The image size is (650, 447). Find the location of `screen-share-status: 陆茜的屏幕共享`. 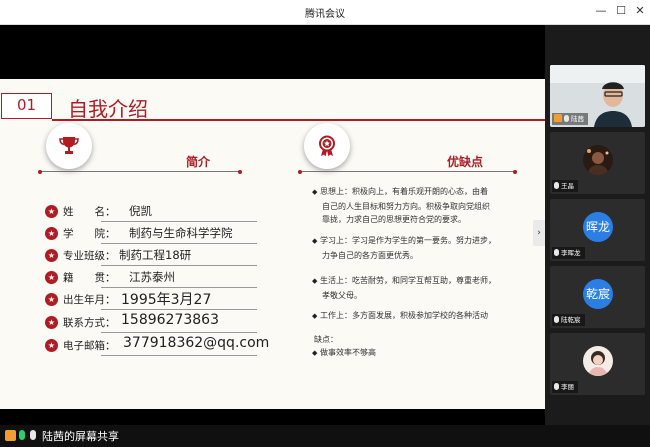

screen-share-status: 陆茜的屏幕共享 is located at coordinates (80, 436).